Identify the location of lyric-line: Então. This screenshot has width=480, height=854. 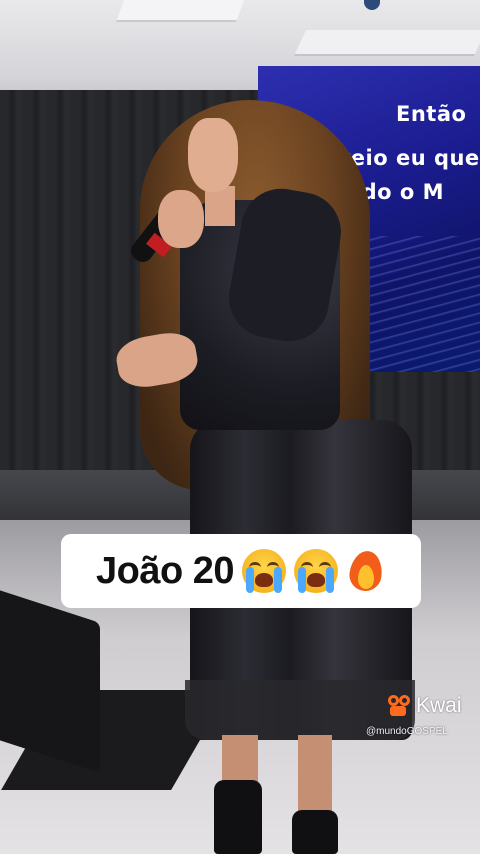
(431, 114).